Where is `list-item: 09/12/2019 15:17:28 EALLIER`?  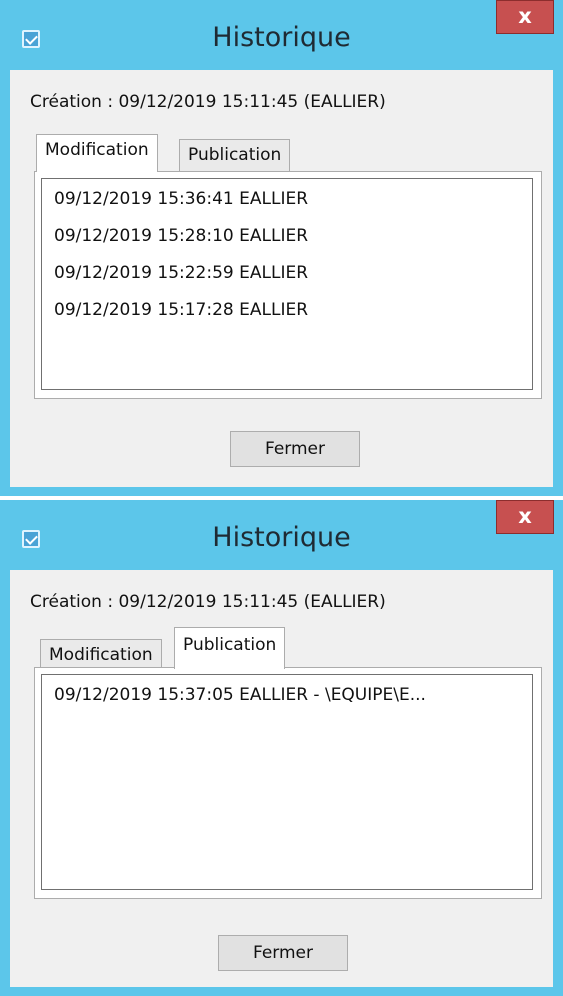
list-item: 09/12/2019 15:17:28 EALLIER is located at coordinates (181, 310).